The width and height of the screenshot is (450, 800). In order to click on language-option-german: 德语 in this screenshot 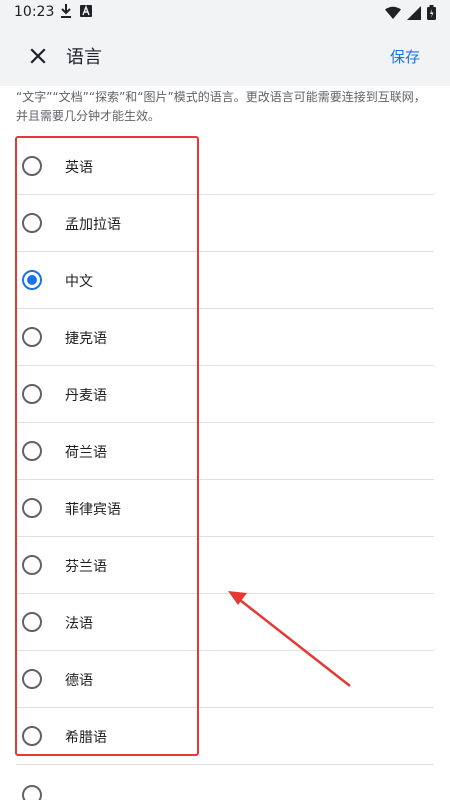, I will do `click(225, 679)`.